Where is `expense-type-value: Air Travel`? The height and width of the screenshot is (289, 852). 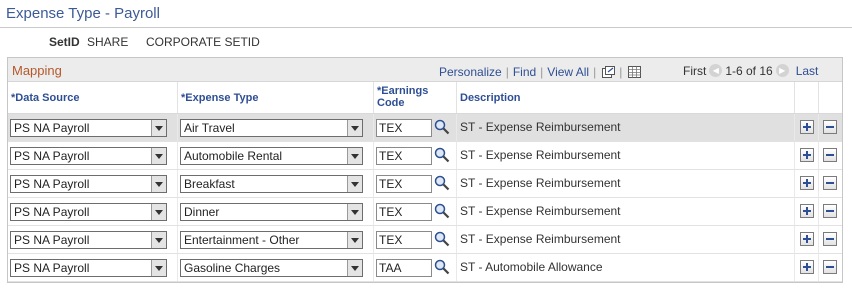 expense-type-value: Air Travel is located at coordinates (209, 128).